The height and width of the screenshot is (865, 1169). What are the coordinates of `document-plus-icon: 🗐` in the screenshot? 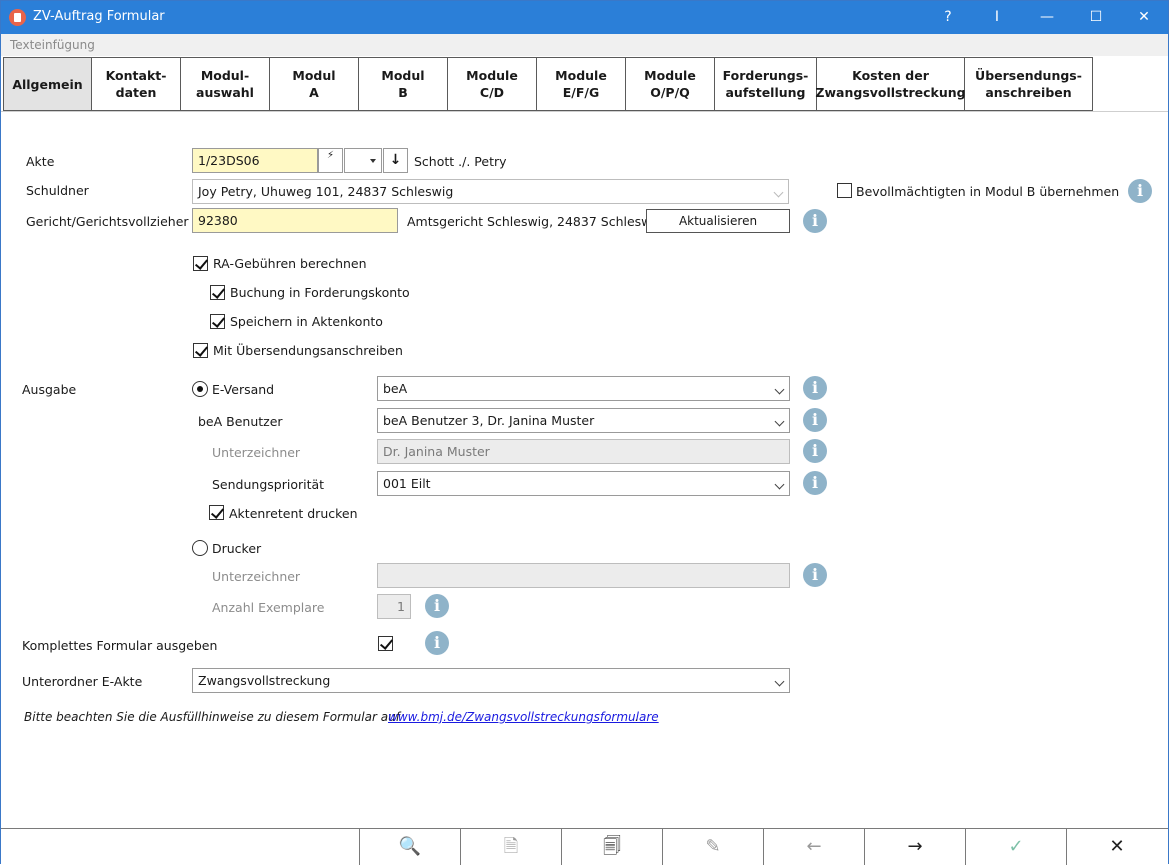 It's located at (611, 847).